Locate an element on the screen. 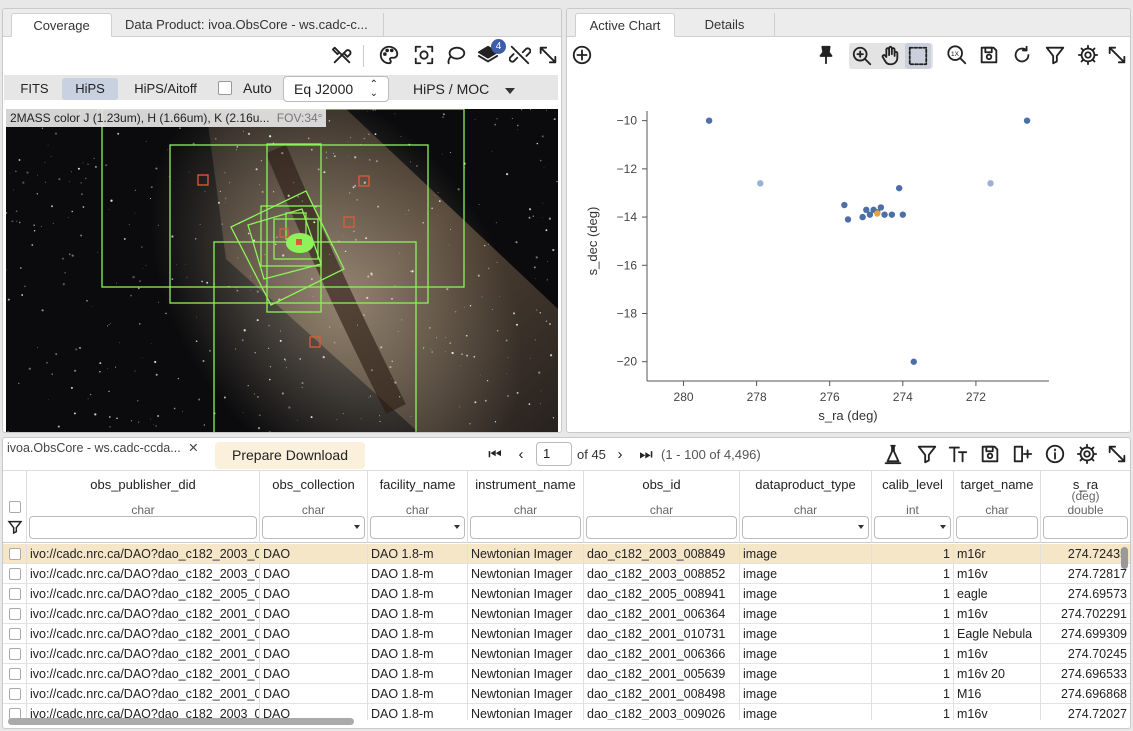 Image resolution: width=1133 pixels, height=731 pixels. tab-coverage: Coverage is located at coordinates (61, 25).